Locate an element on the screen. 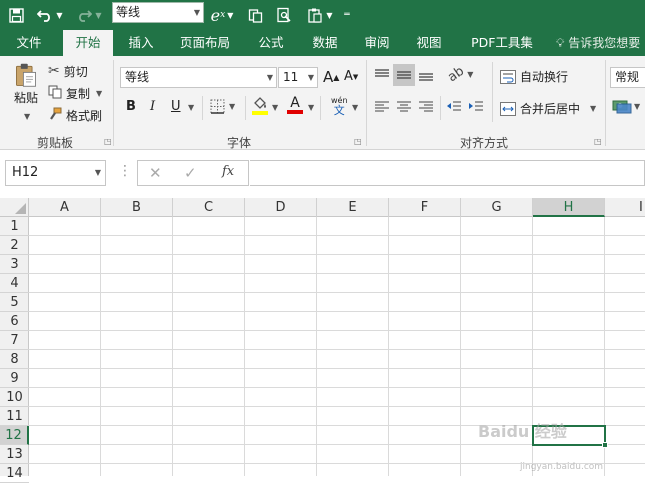  select-all-button is located at coordinates (14, 207).